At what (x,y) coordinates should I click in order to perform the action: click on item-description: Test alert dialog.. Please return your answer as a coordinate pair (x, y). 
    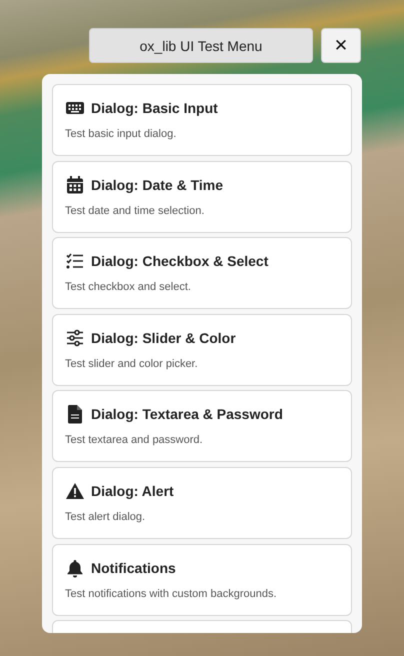
    Looking at the image, I should click on (105, 516).